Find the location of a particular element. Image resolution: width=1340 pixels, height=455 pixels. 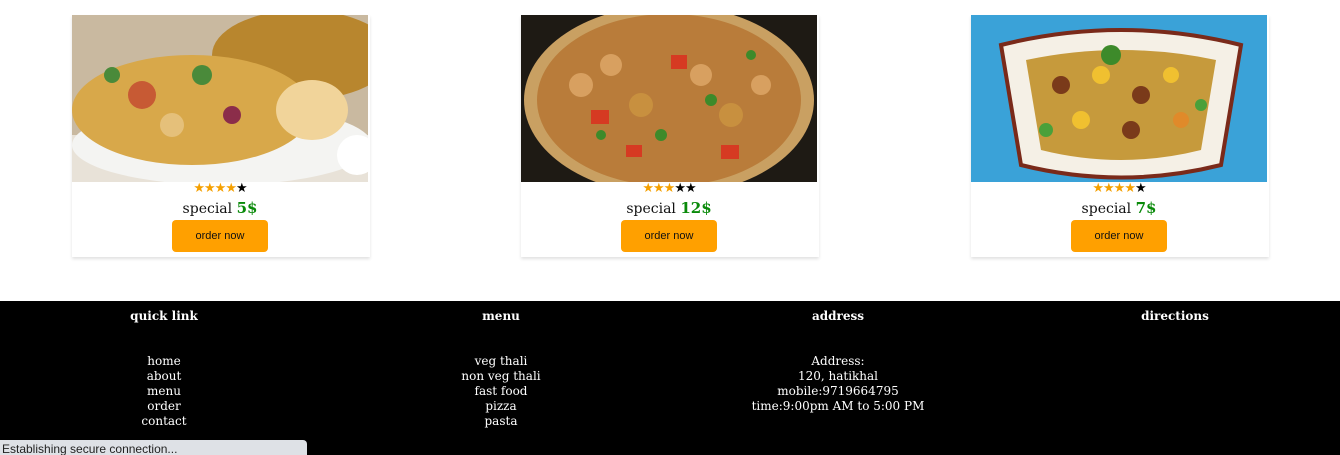

rating-stars-empty: ★★ is located at coordinates (685, 188).